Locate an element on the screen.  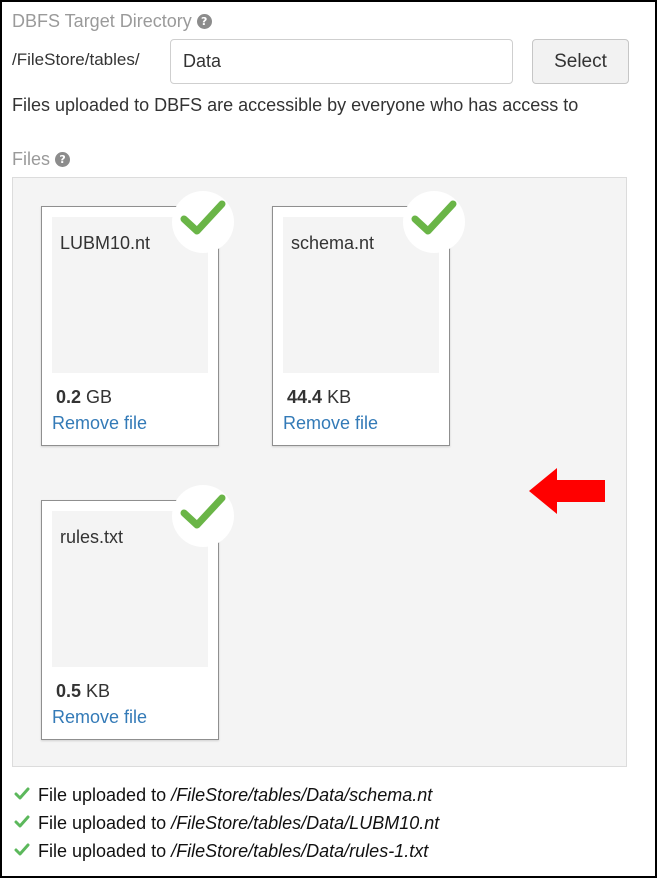
file-name: schema.nt is located at coordinates (333, 243).